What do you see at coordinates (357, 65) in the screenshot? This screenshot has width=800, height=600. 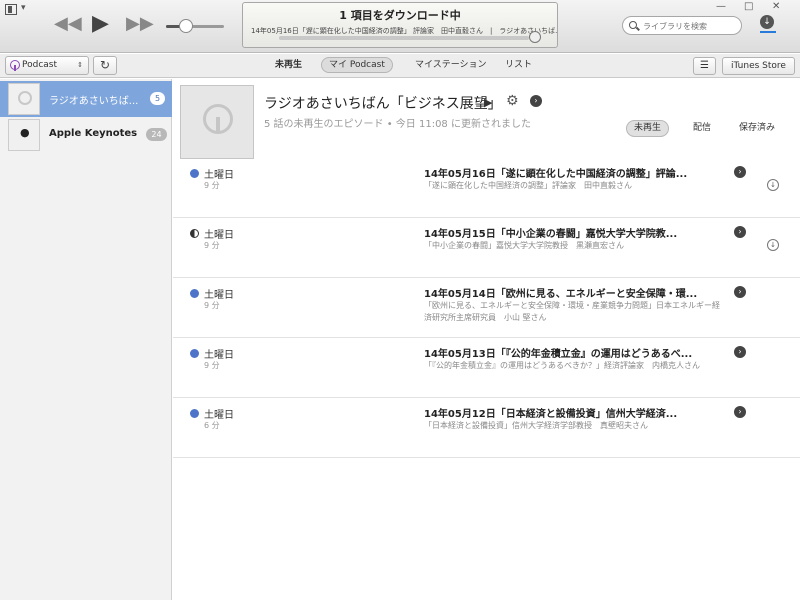 I see `tab-my-podcast: マイ Podcast` at bounding box center [357, 65].